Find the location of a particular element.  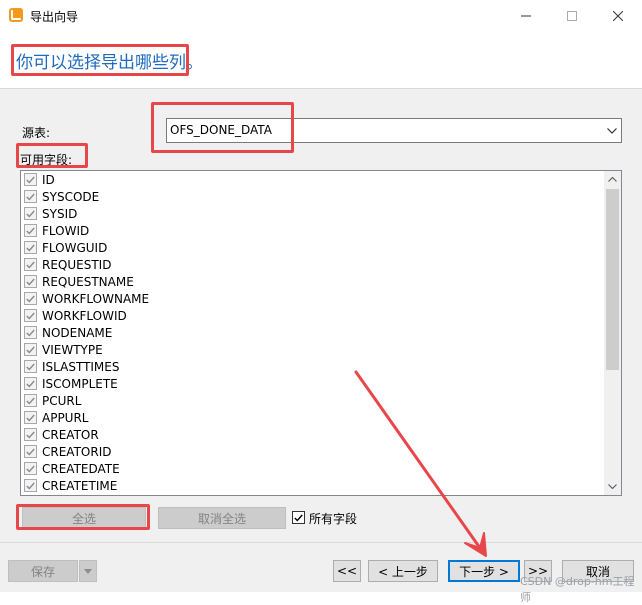

minimize-icon is located at coordinates (526, 16).